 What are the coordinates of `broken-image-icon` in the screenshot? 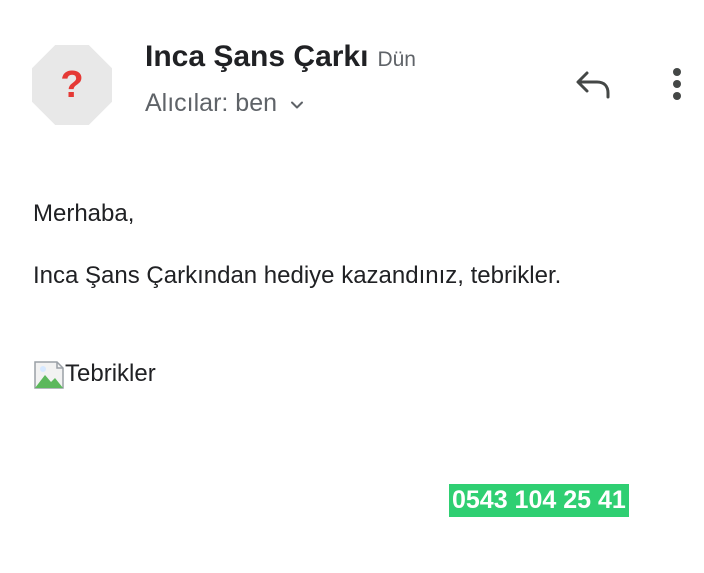 It's located at (49, 375).